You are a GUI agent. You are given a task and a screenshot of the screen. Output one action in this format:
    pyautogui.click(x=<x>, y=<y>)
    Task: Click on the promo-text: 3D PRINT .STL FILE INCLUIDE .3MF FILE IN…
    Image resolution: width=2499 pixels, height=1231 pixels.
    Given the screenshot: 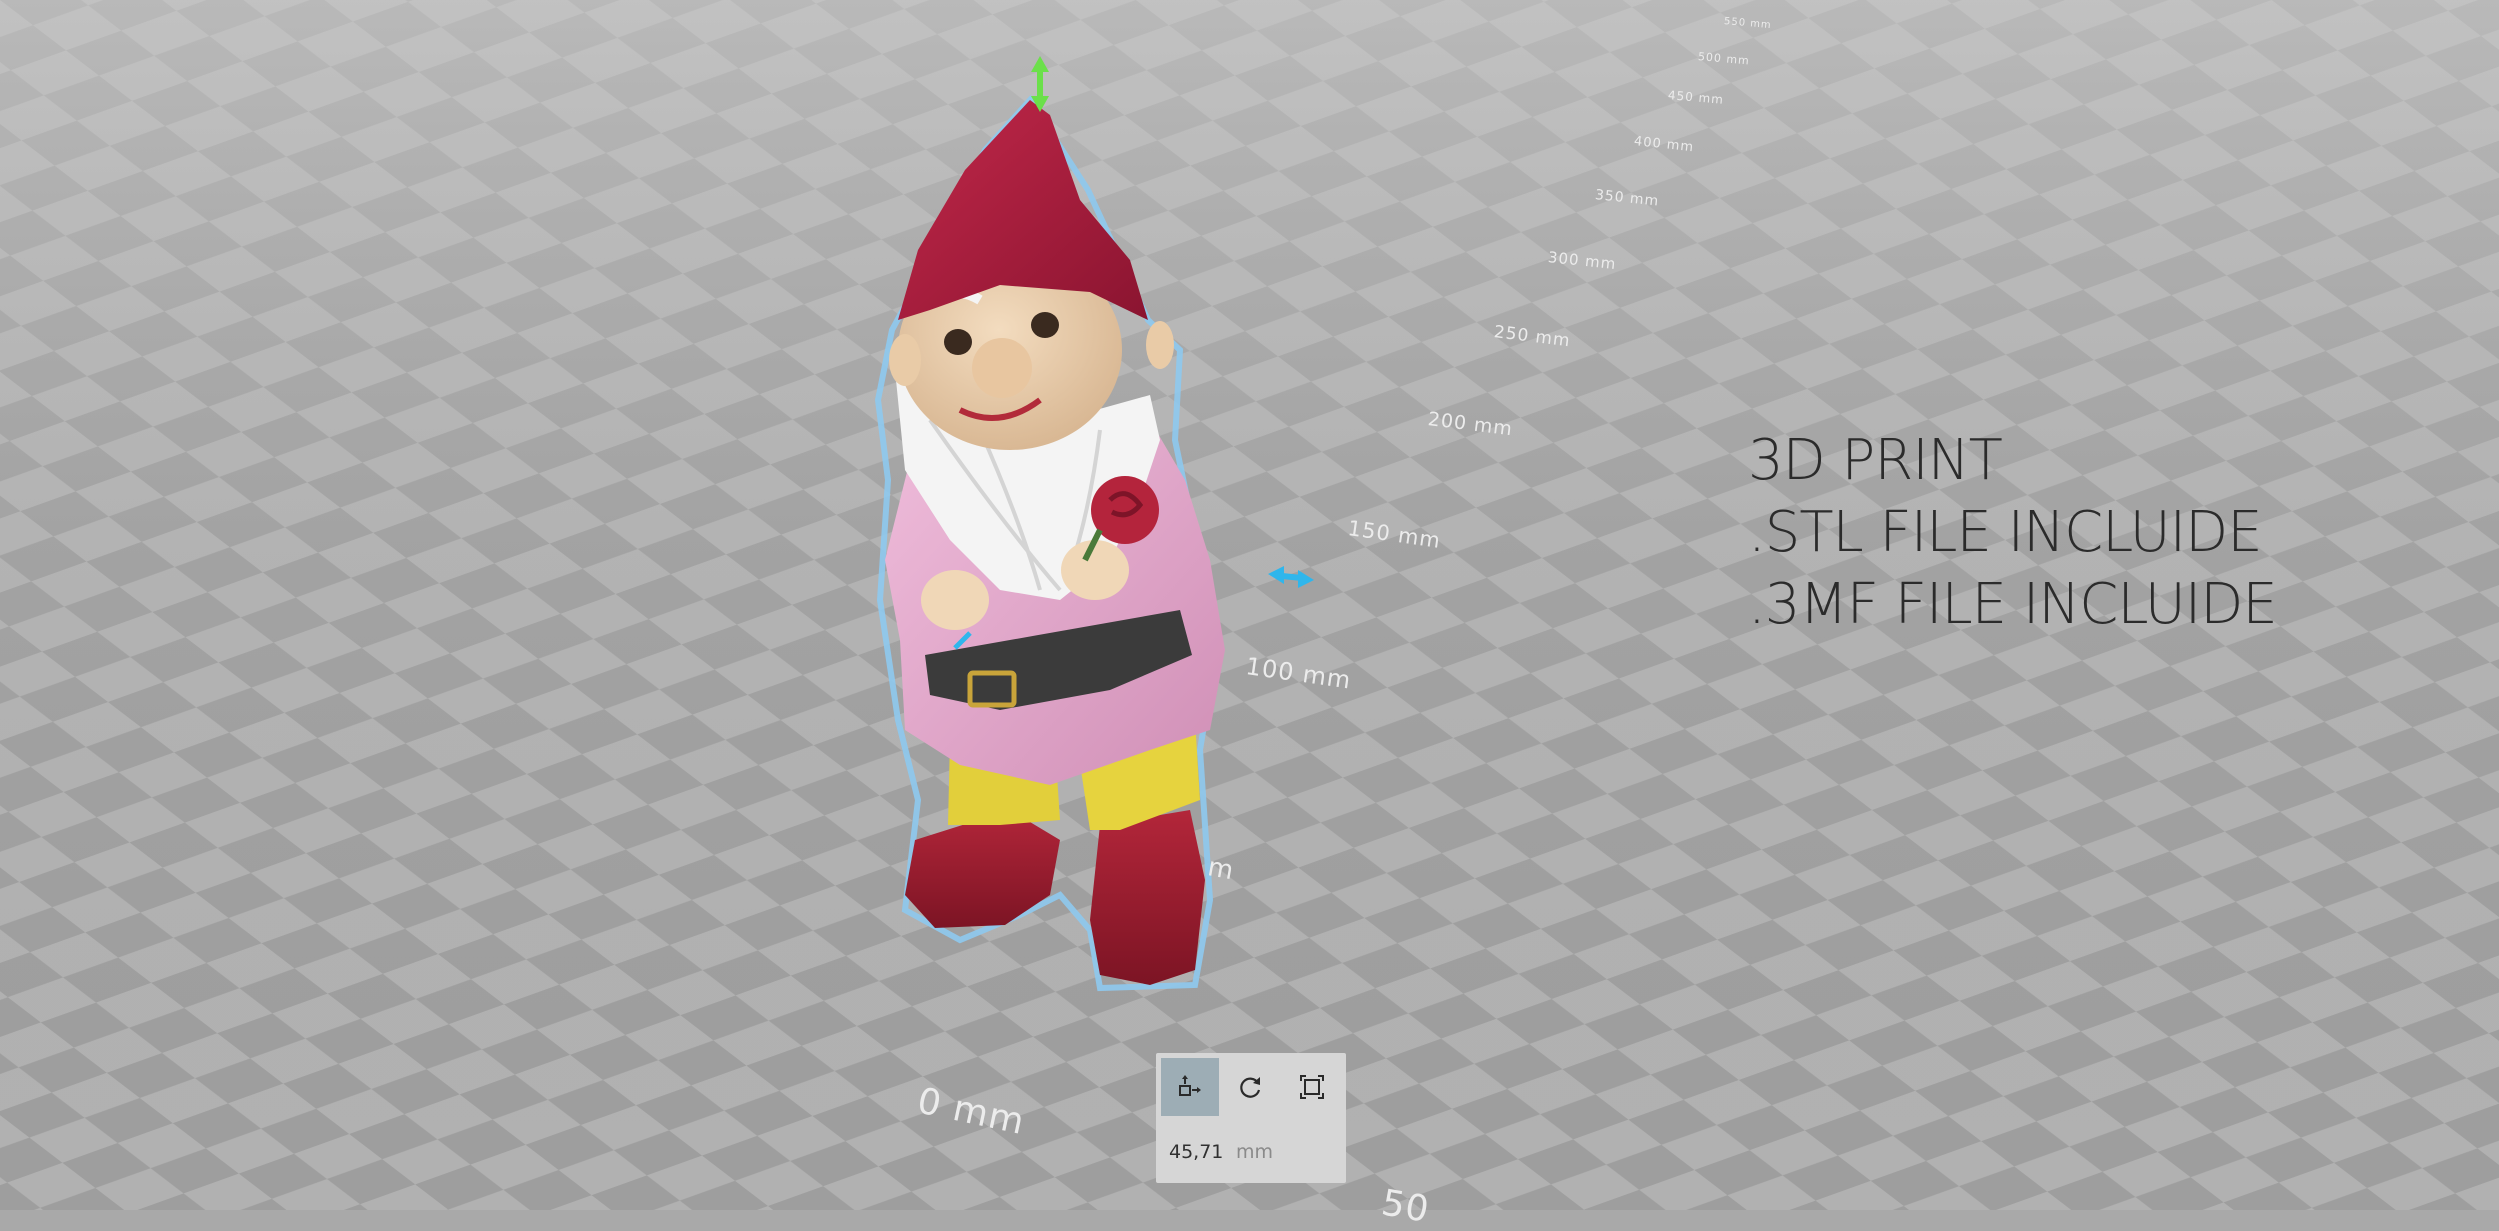 What is the action you would take?
    pyautogui.click(x=2013, y=533)
    